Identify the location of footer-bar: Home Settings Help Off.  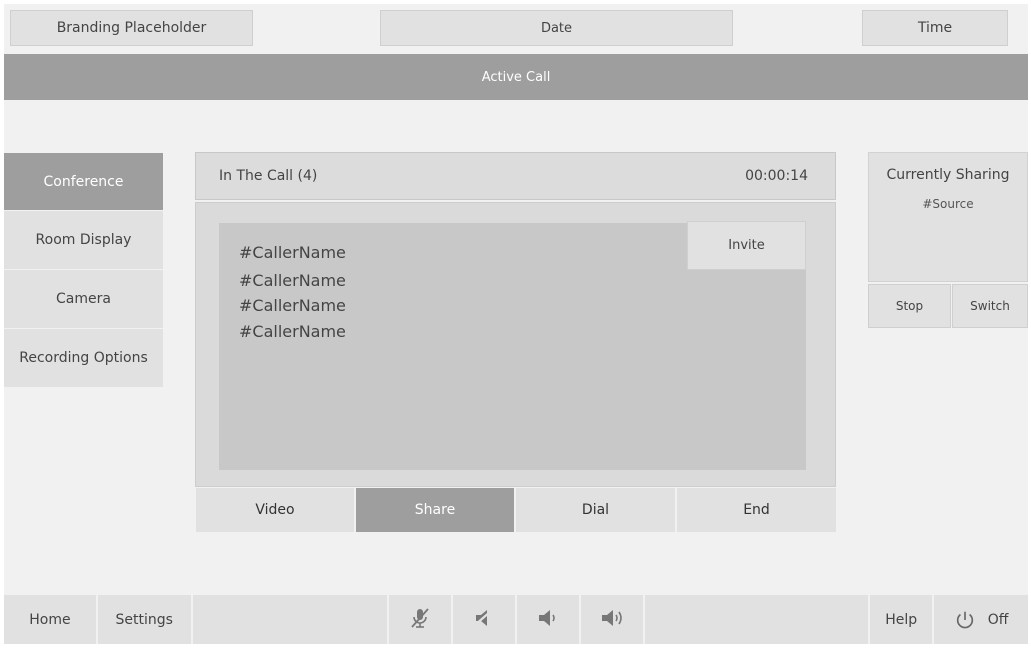
(516, 619).